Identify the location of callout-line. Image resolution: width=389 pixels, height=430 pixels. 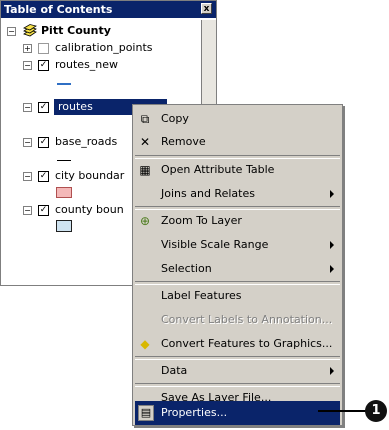
(342, 411).